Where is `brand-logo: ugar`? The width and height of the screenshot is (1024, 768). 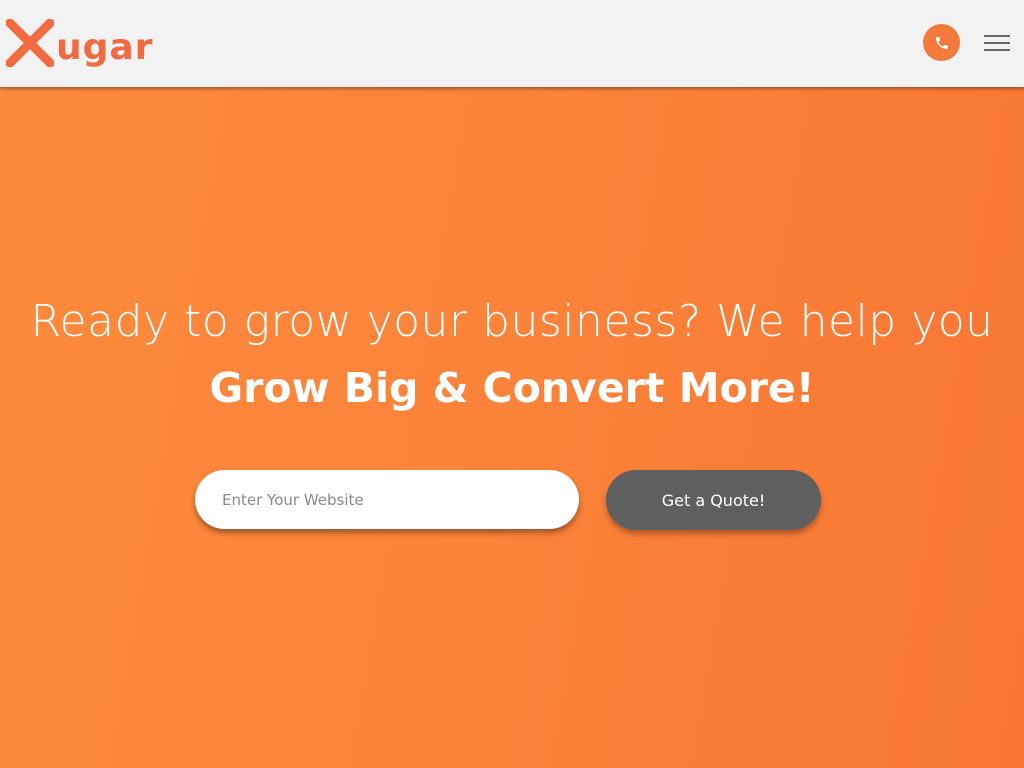 brand-logo: ugar is located at coordinates (79, 43).